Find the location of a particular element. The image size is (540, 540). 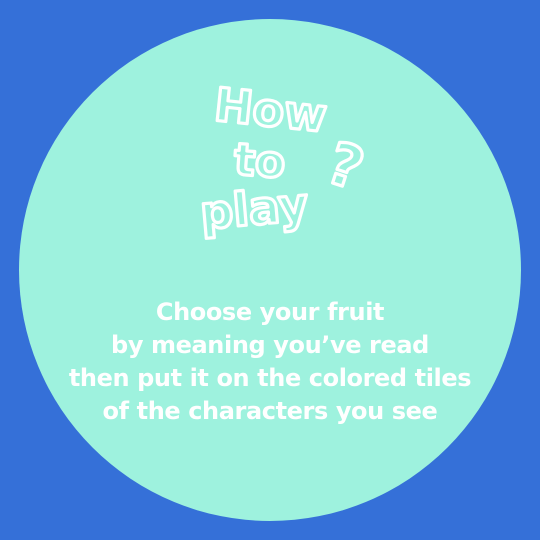

how-to-play-logo: How to ? play is located at coordinates (280, 159).